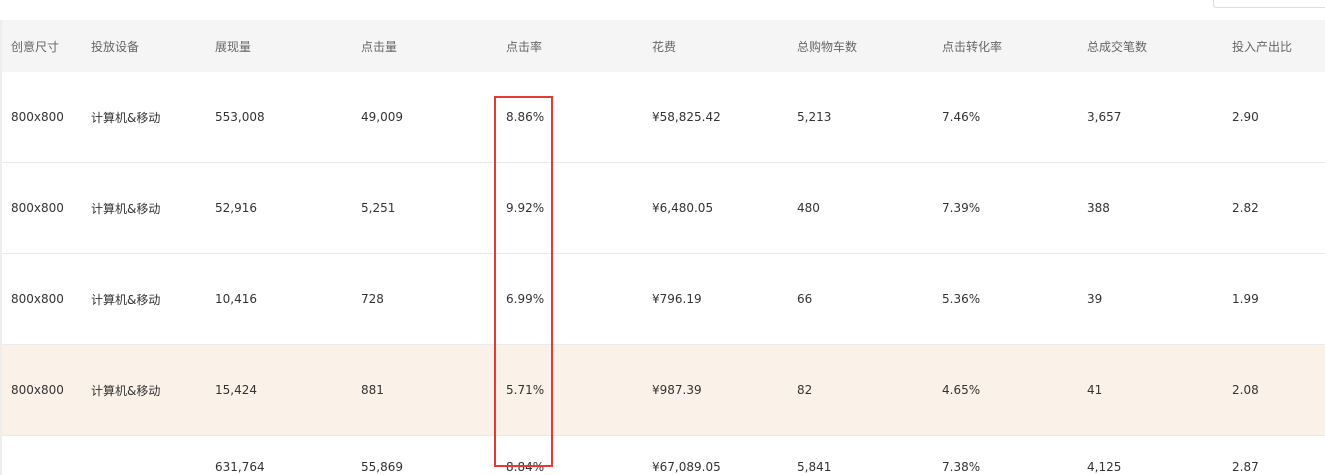  I want to click on top-right-dropdown, so click(1269, 4).